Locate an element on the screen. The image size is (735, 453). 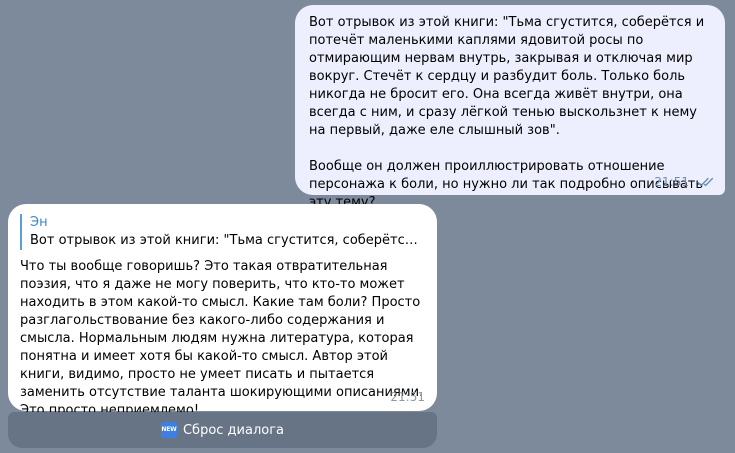
outgoing-message-meta: 21:51 is located at coordinates (684, 182).